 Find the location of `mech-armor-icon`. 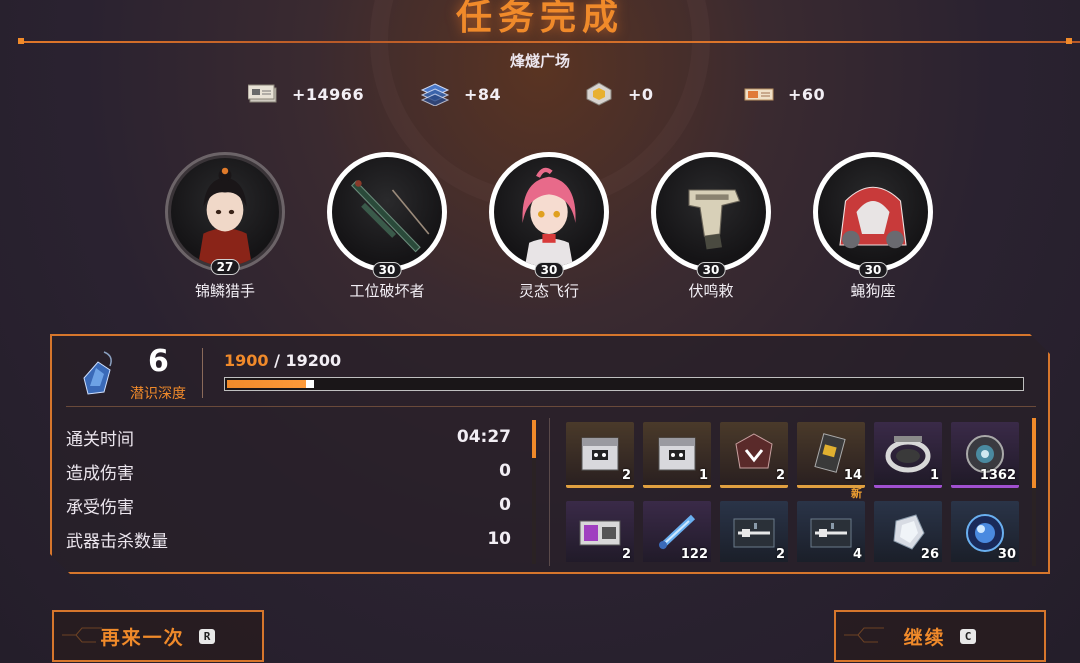

mech-armor-icon is located at coordinates (873, 217).